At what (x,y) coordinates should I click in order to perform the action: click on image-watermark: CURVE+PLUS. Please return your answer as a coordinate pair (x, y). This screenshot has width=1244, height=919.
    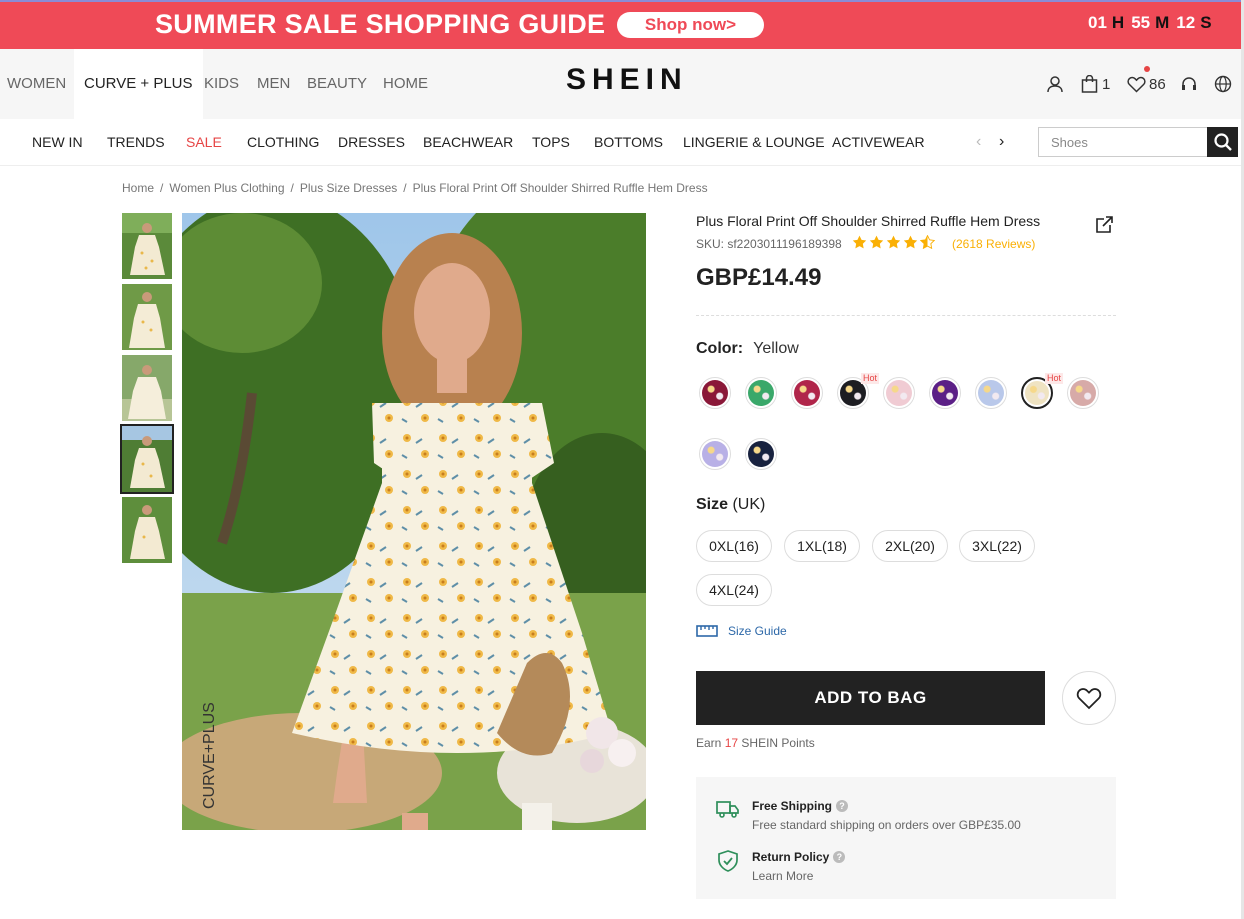
    Looking at the image, I should click on (209, 755).